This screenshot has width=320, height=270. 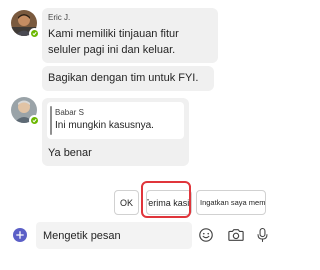 What do you see at coordinates (25, 24) in the screenshot?
I see `avatar-eric` at bounding box center [25, 24].